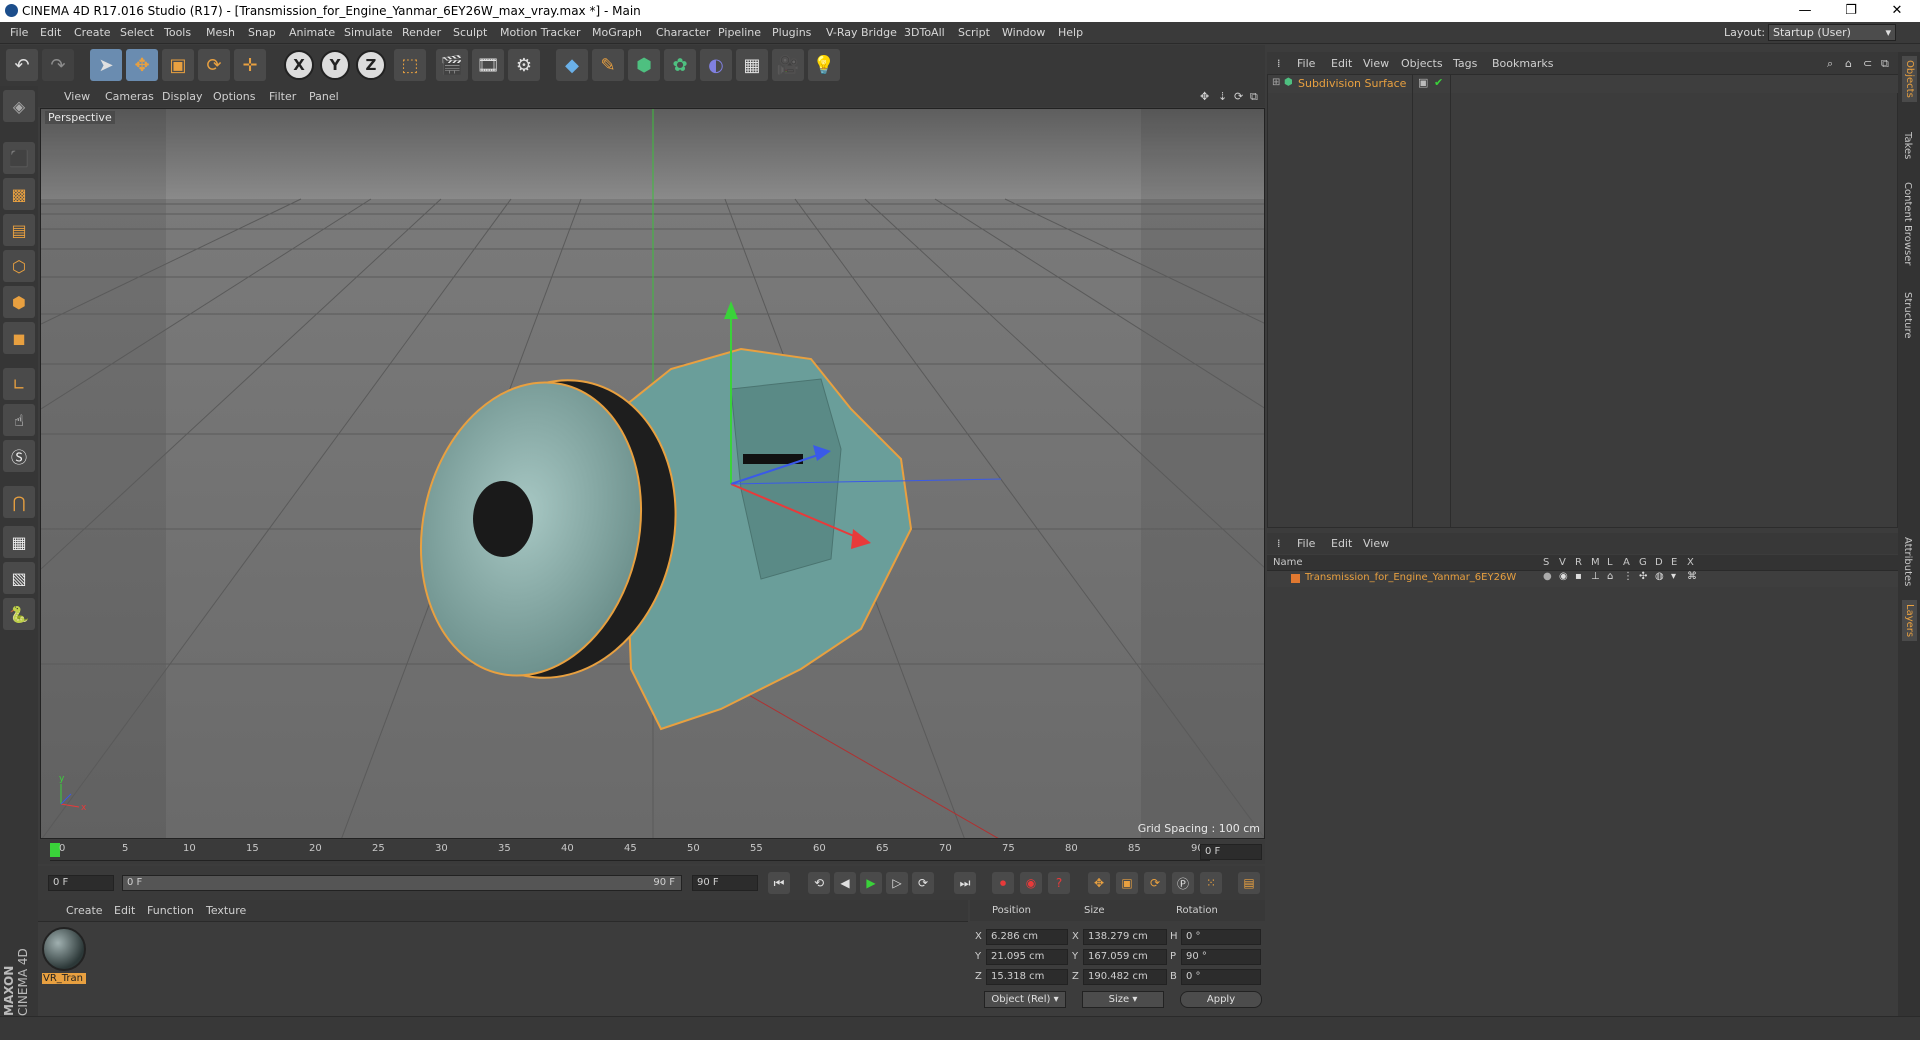  I want to click on close-button: ✕, so click(1897, 11).